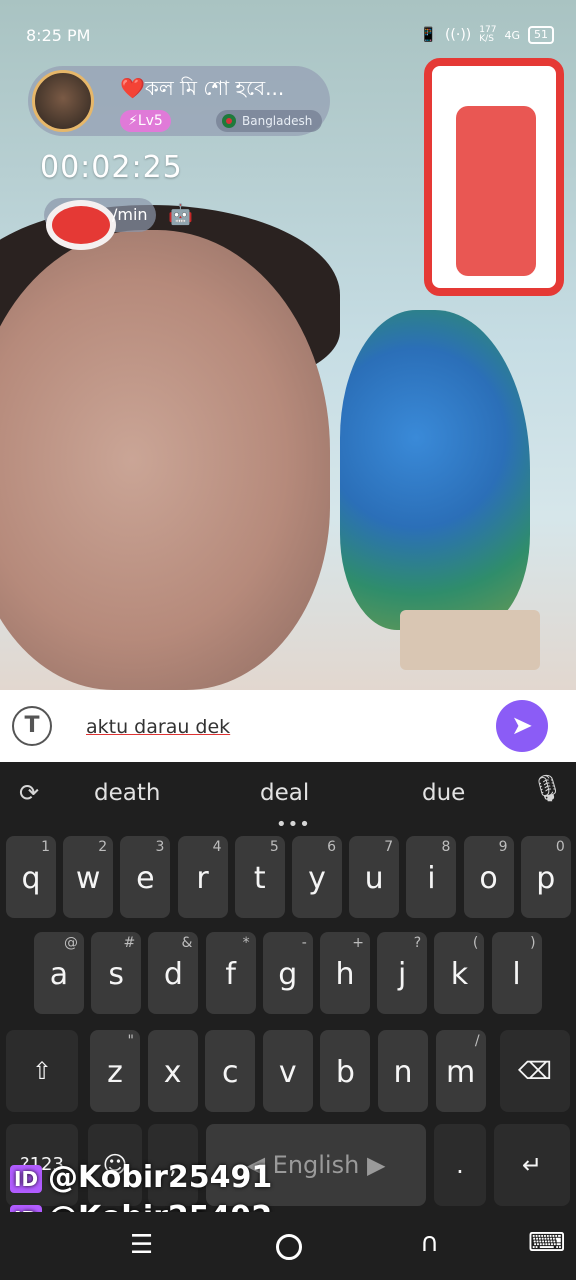  Describe the element at coordinates (316, 1165) in the screenshot. I see `space-label: English` at that location.